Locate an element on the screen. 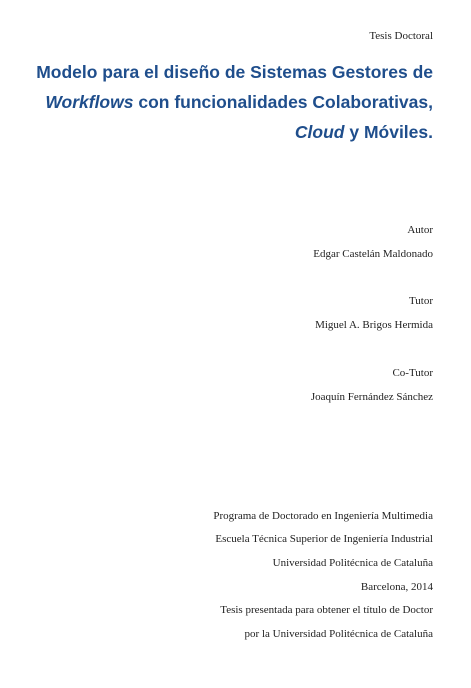 The image size is (471, 688). title-cloud-italic: Cloud is located at coordinates (319, 132).